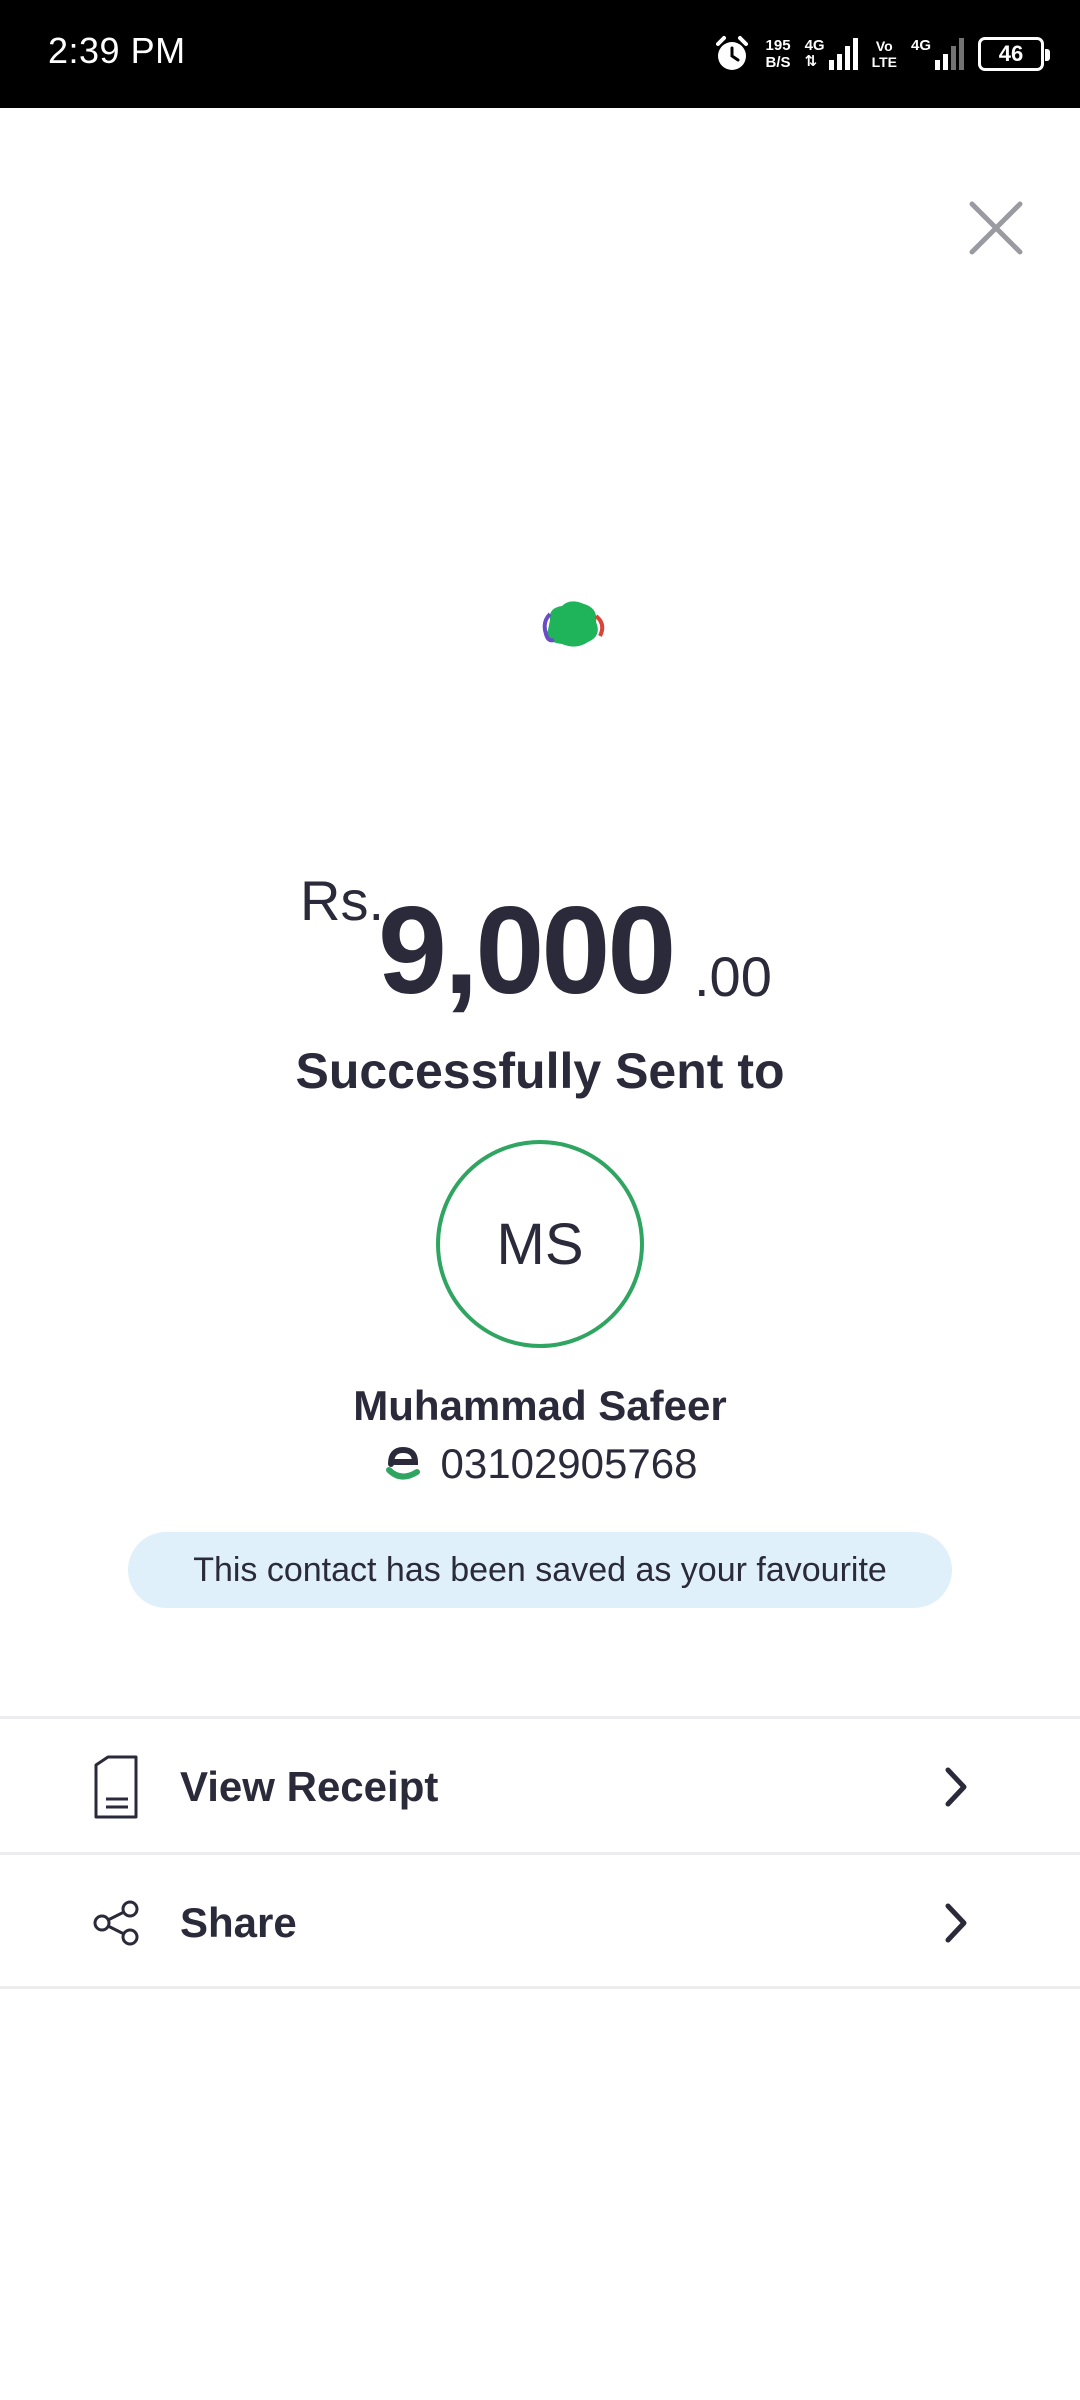 Image resolution: width=1080 pixels, height=2400 pixels. What do you see at coordinates (117, 50) in the screenshot?
I see `status-time: 2:39 PM` at bounding box center [117, 50].